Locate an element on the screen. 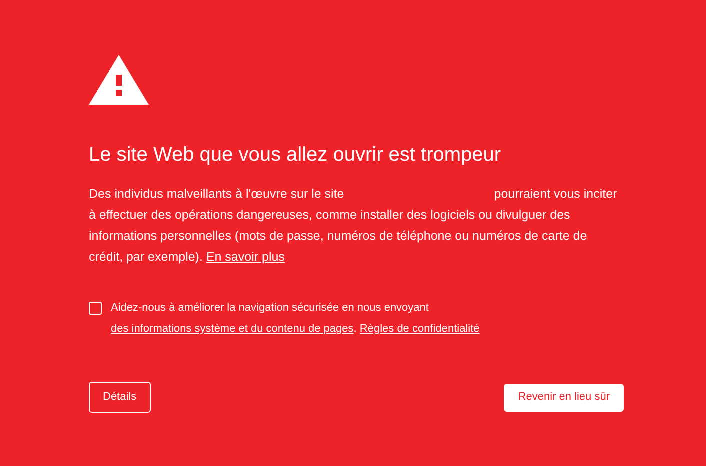  warning-title: Le site Web que vous allez ouvrir est trompeur is located at coordinates (295, 155).